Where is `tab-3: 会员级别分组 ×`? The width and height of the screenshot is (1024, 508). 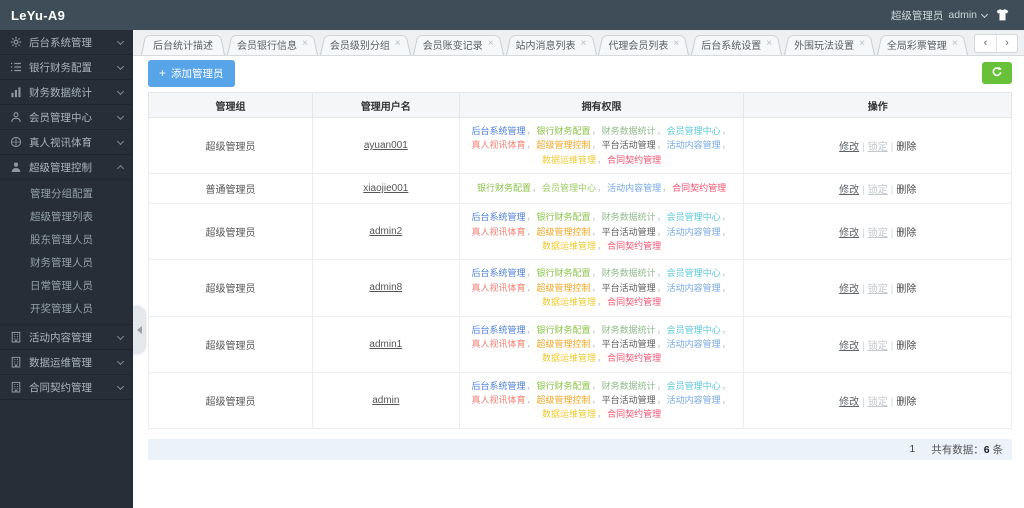
tab-3: 会员级别分组 × is located at coordinates (365, 44).